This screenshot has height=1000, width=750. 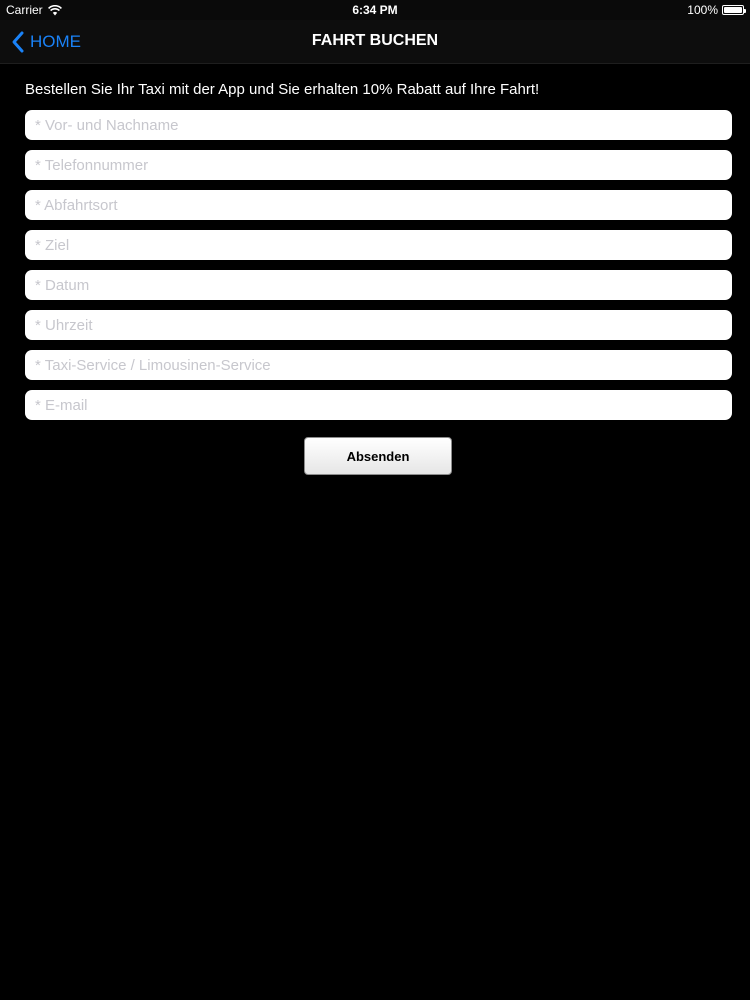 I want to click on navigation-bar: HOME FAHRT BUCHEN, so click(x=375, y=42).